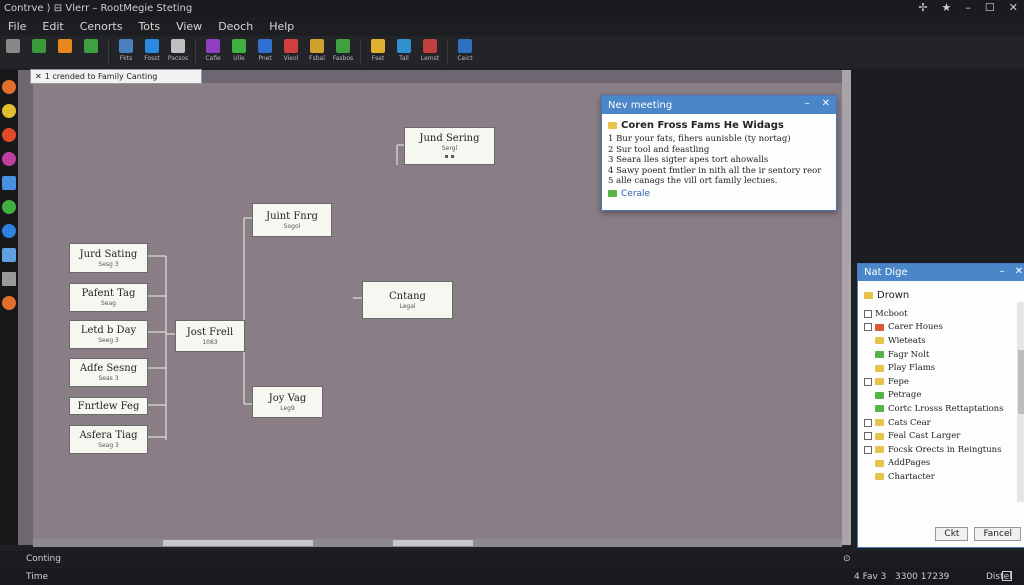  I want to click on status-time: 3300 17239, so click(922, 576).